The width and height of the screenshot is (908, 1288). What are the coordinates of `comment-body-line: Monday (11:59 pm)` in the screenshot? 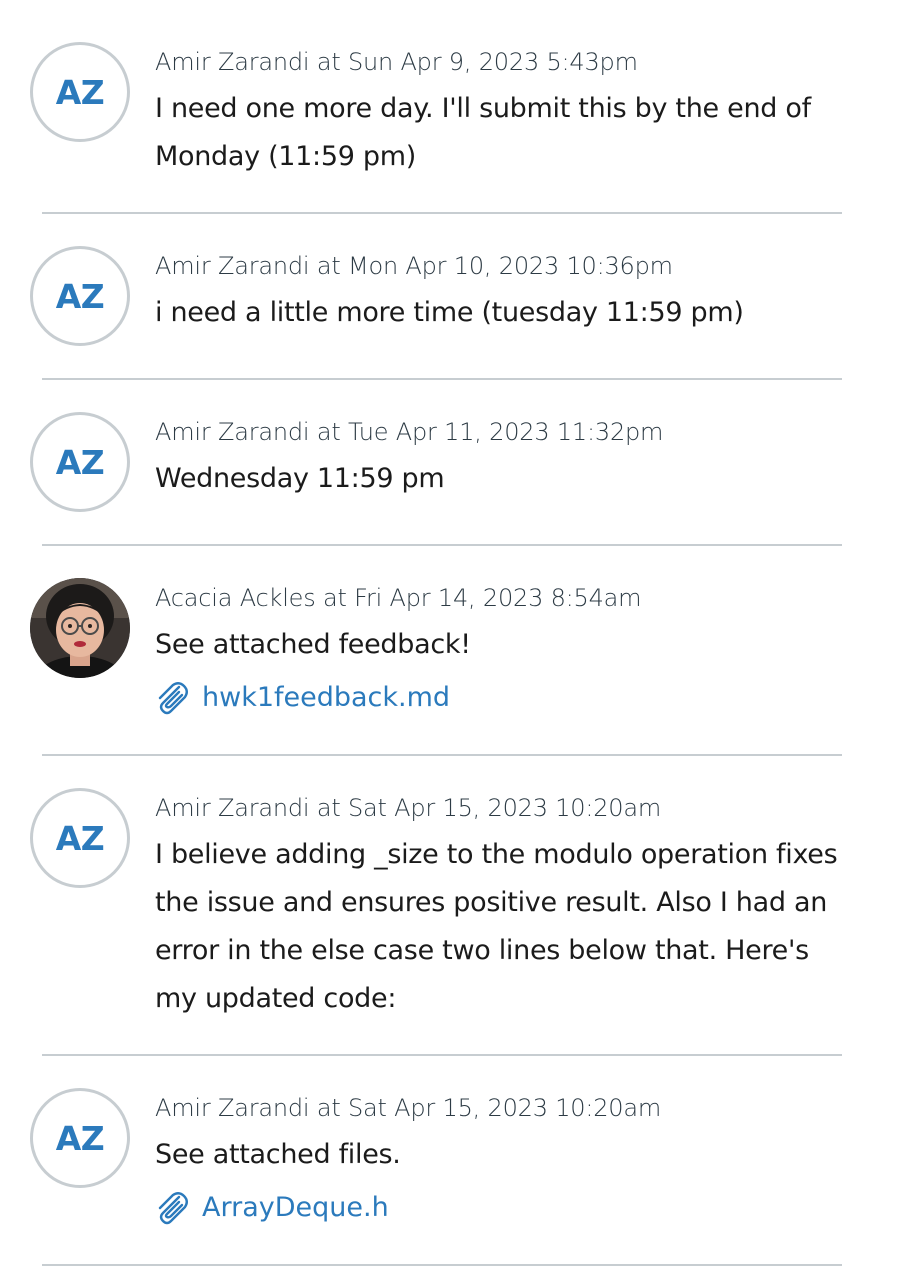 It's located at (285, 156).